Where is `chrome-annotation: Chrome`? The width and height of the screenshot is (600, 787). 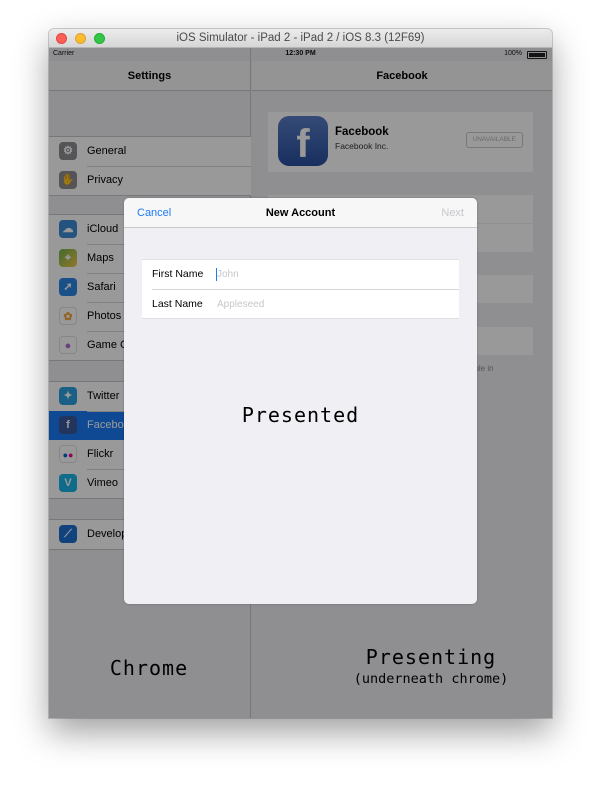 chrome-annotation: Chrome is located at coordinates (149, 668).